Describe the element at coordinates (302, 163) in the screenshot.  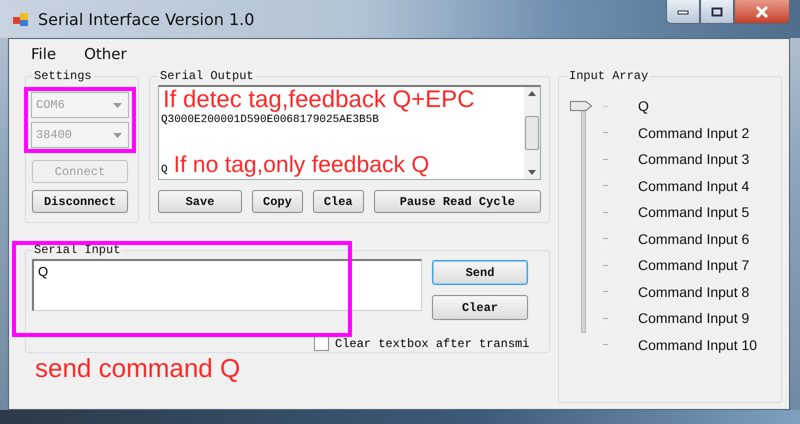
I see `annotation-text: If no tag,only feedback Q` at that location.